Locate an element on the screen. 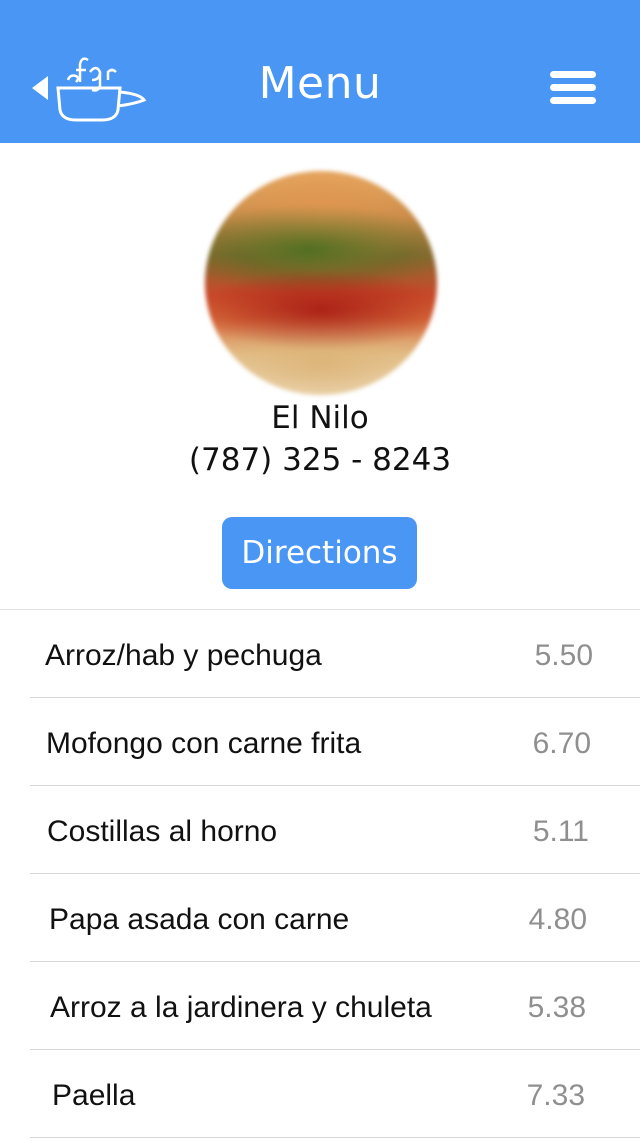 The height and width of the screenshot is (1142, 640). hamburger-icon is located at coordinates (573, 88).